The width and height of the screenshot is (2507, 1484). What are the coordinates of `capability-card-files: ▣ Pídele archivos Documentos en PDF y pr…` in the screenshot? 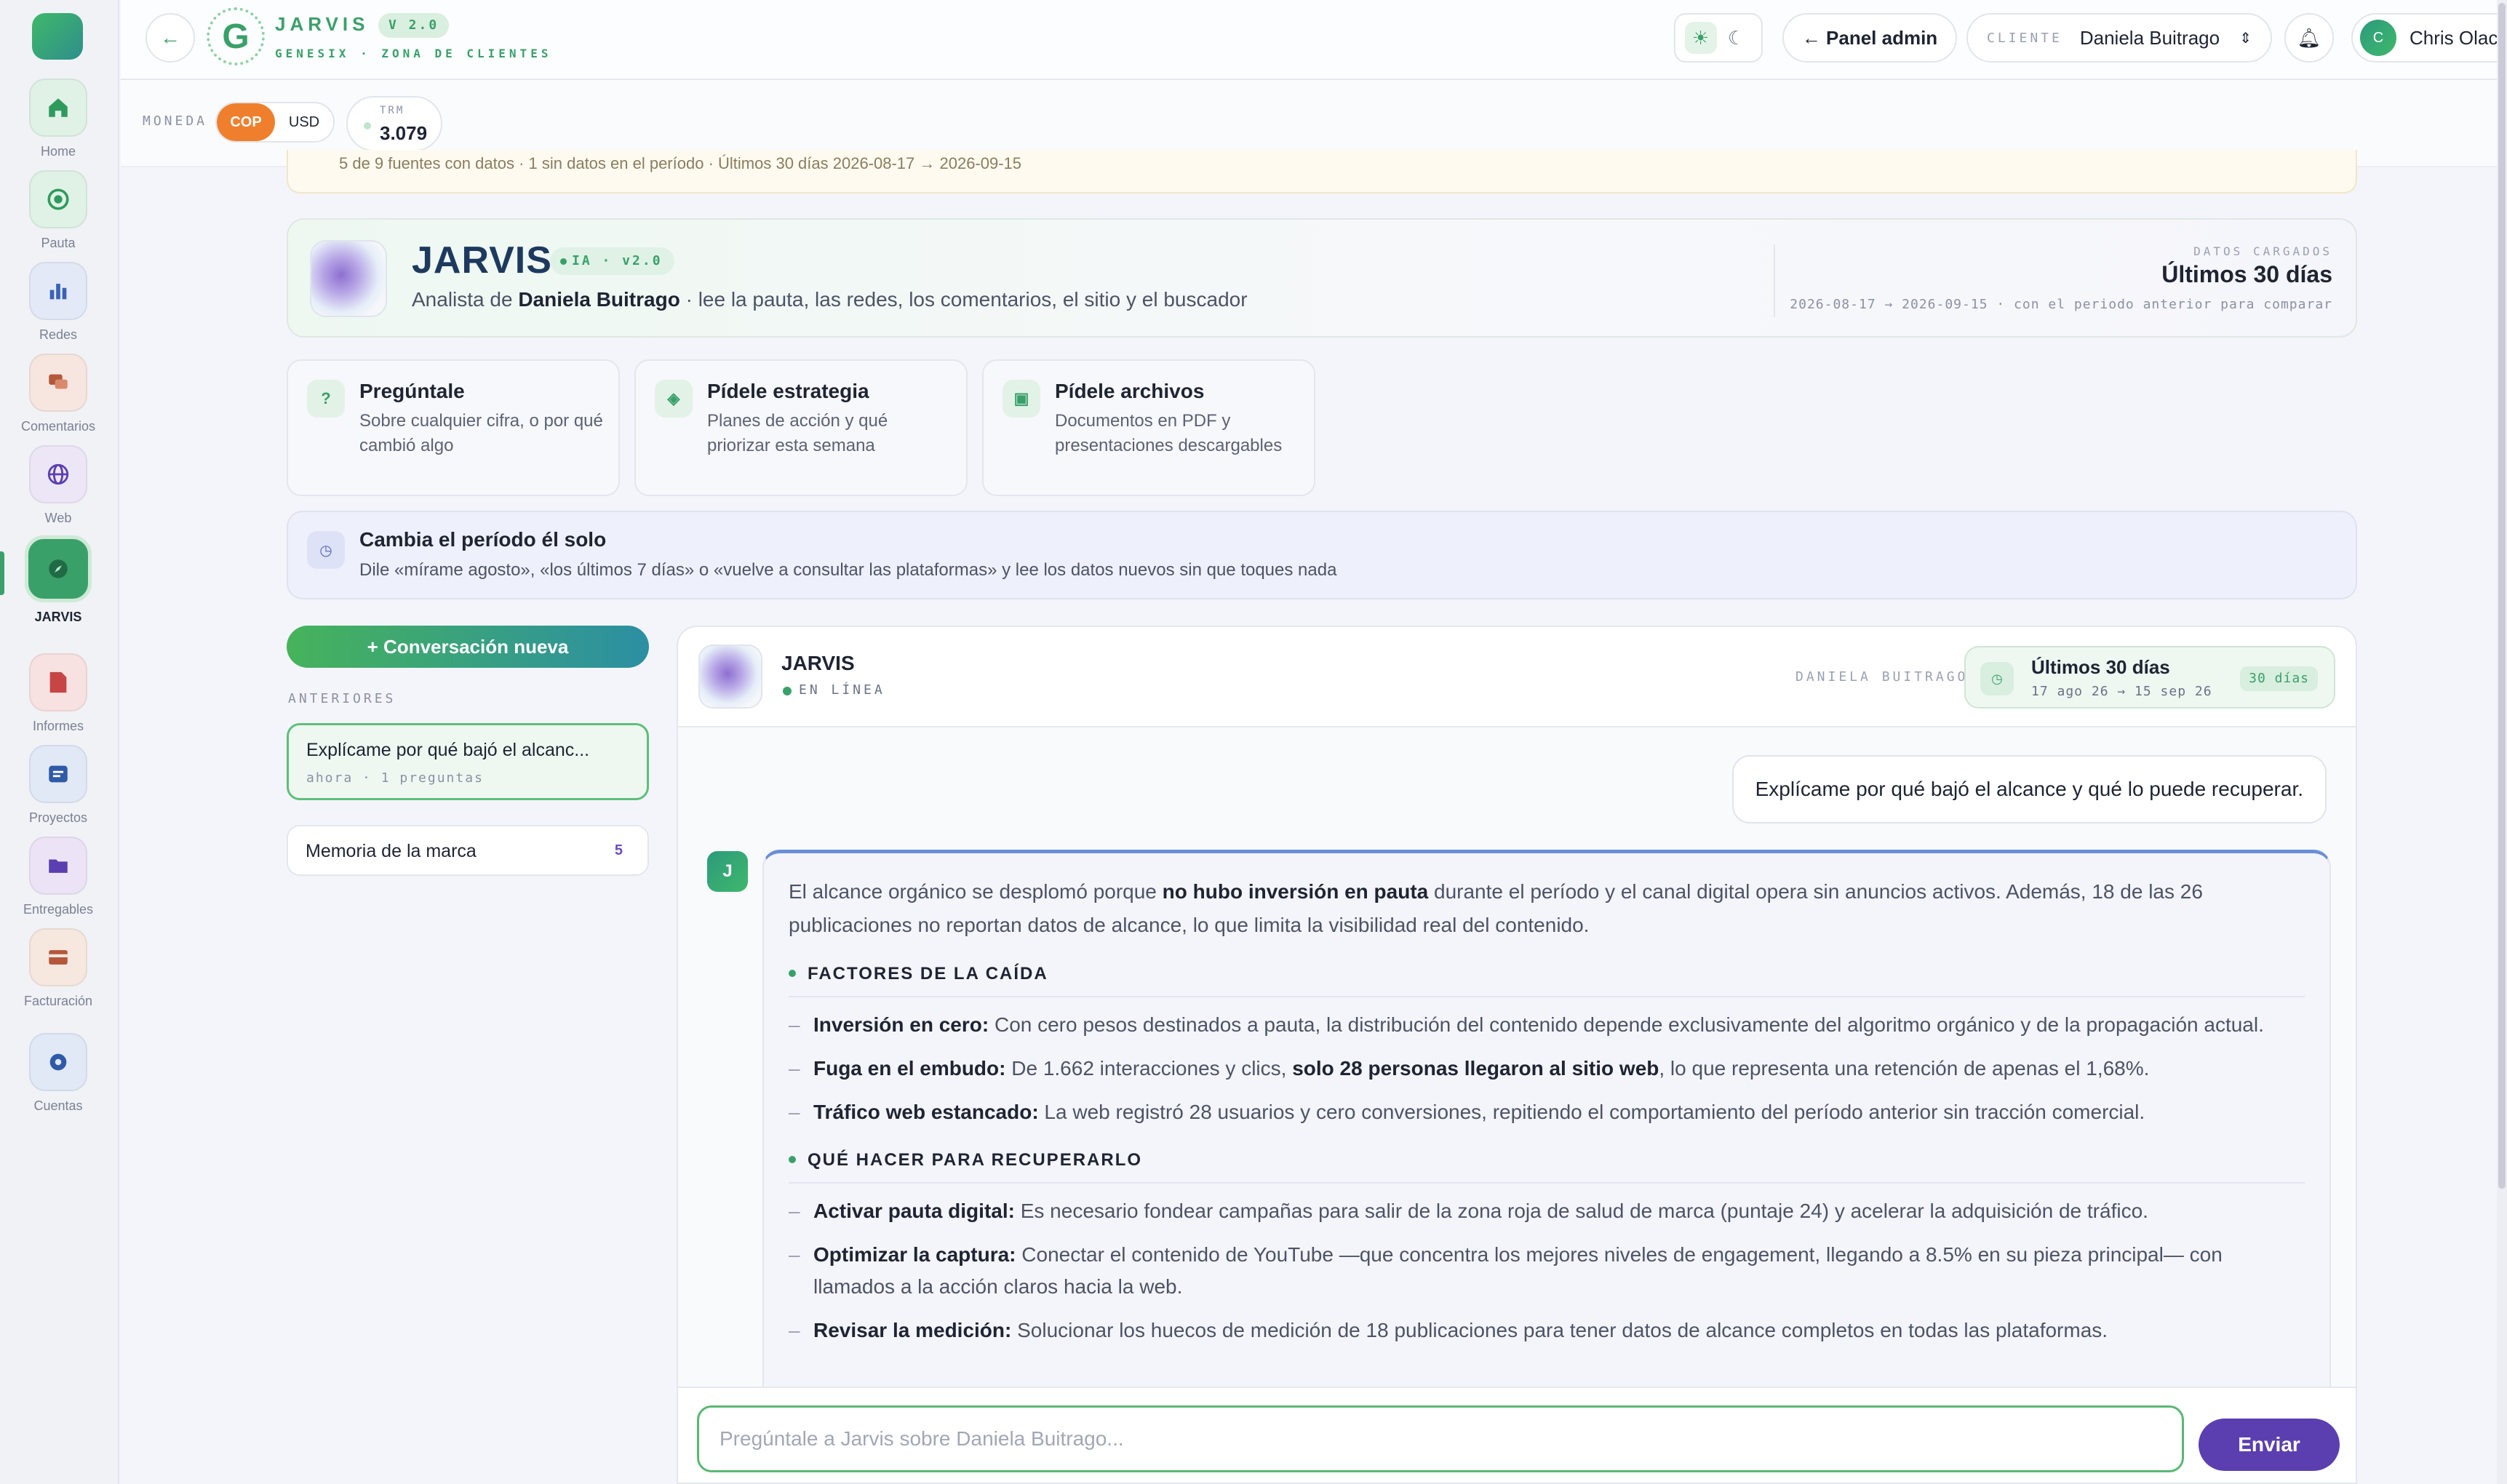 It's located at (1148, 427).